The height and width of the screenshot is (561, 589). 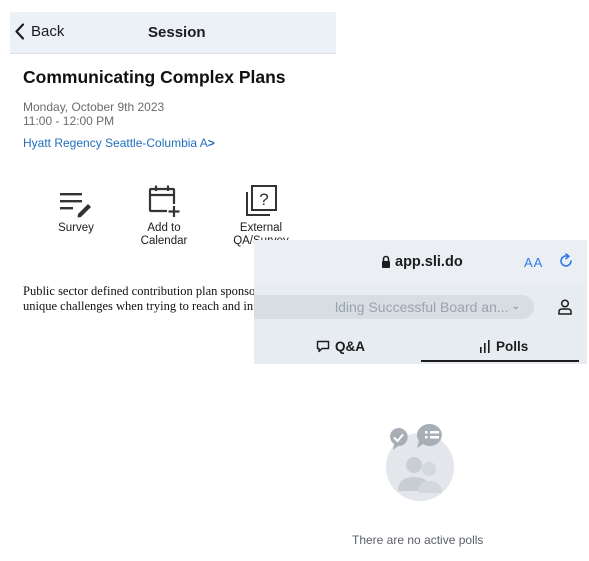 I want to click on action-label: Add to Calendar, so click(x=164, y=234).